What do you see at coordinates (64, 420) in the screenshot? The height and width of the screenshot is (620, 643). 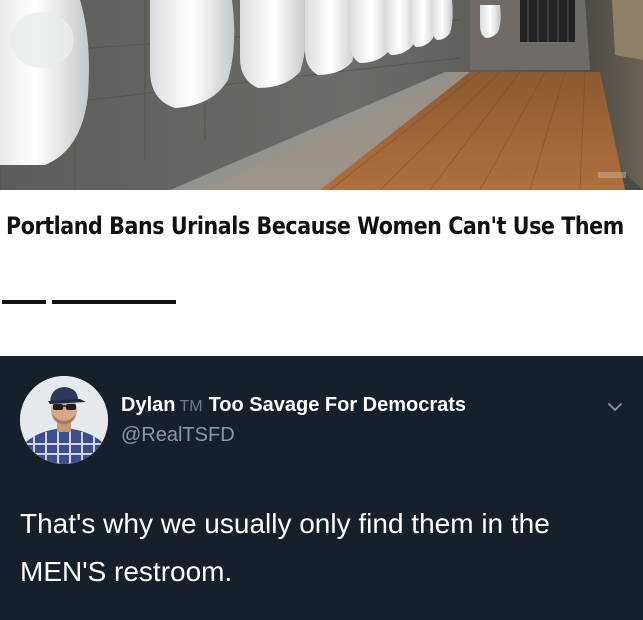 I see `avatar` at bounding box center [64, 420].